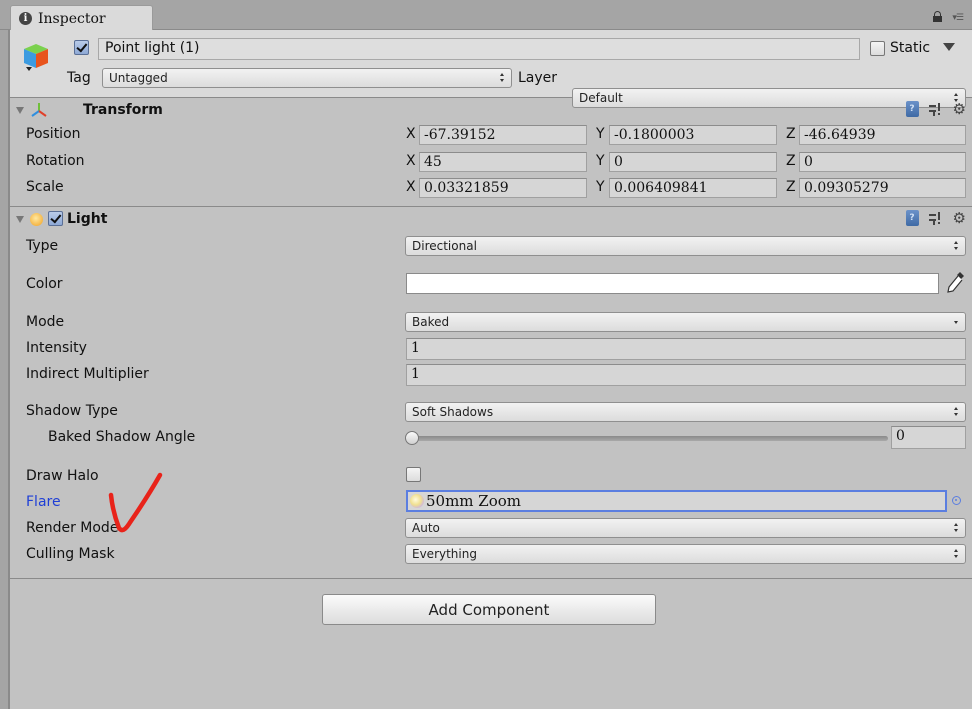  I want to click on light-title: Light, so click(87, 219).